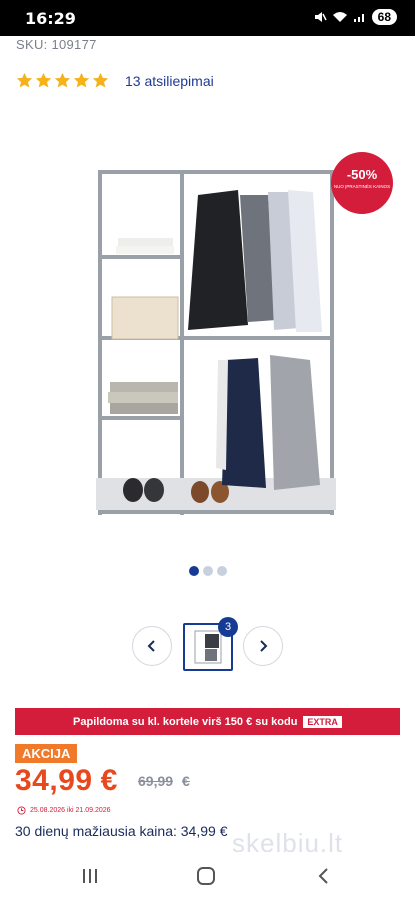 Image resolution: width=415 pixels, height=900 pixels. I want to click on discount-percent: -50%, so click(362, 174).